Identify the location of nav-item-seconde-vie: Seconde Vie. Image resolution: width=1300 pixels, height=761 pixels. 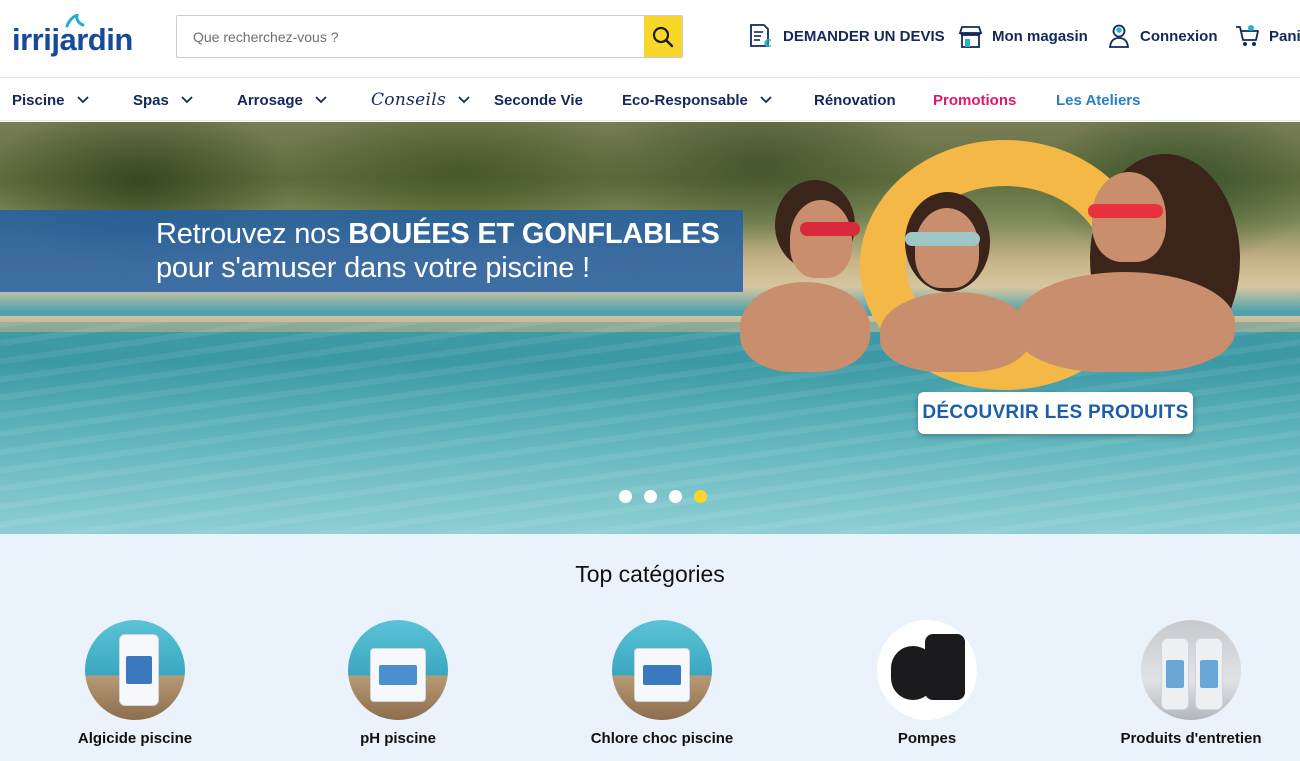
(538, 100).